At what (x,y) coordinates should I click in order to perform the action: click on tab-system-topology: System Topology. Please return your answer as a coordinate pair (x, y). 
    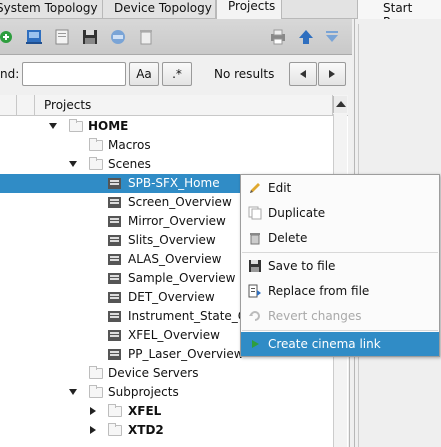
    Looking at the image, I should click on (51, 9).